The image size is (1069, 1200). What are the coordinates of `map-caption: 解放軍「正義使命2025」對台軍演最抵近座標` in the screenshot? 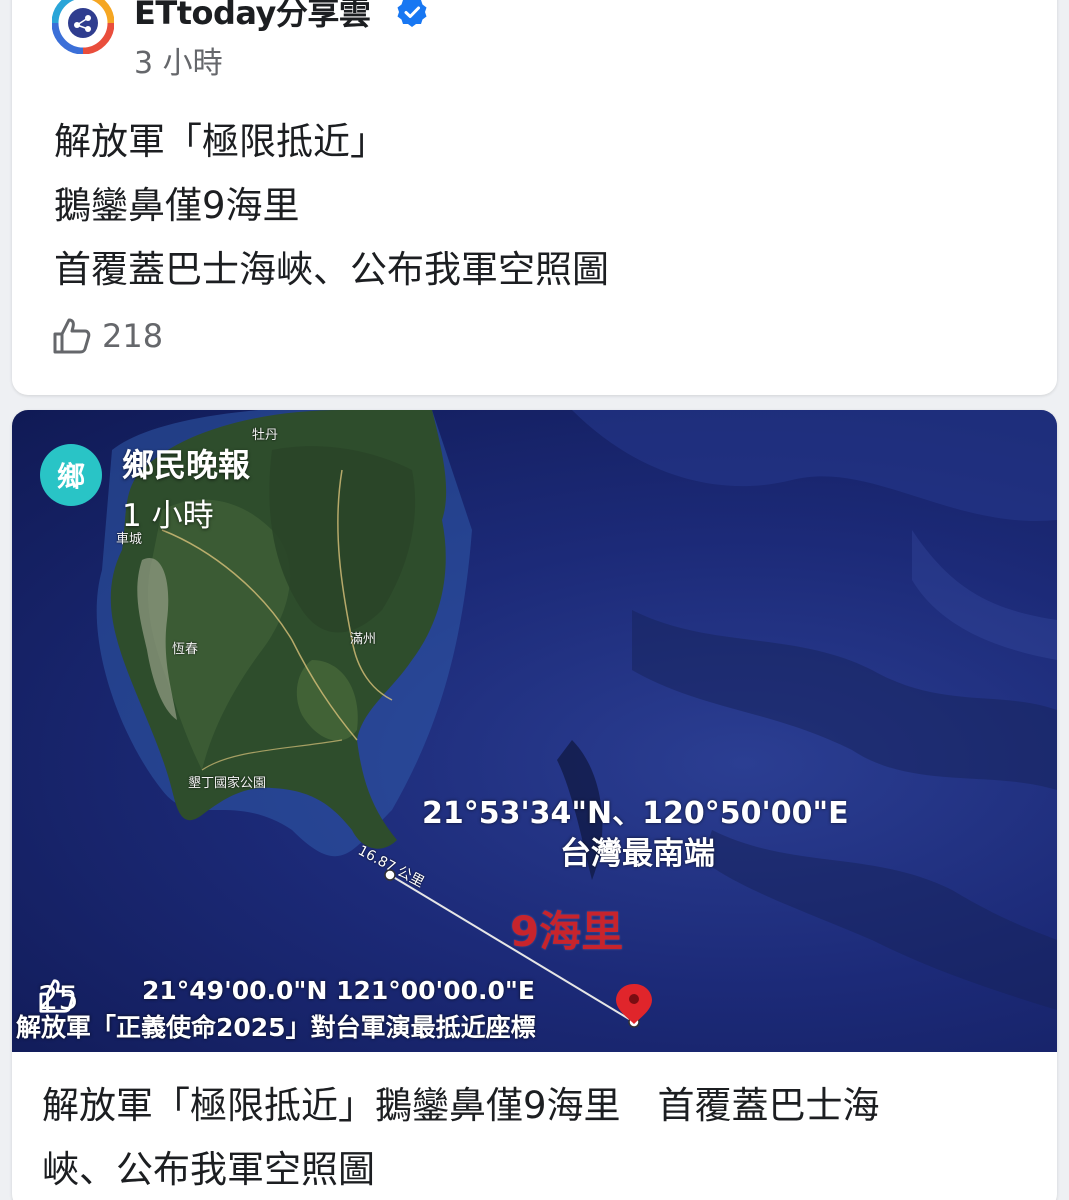 It's located at (276, 1027).